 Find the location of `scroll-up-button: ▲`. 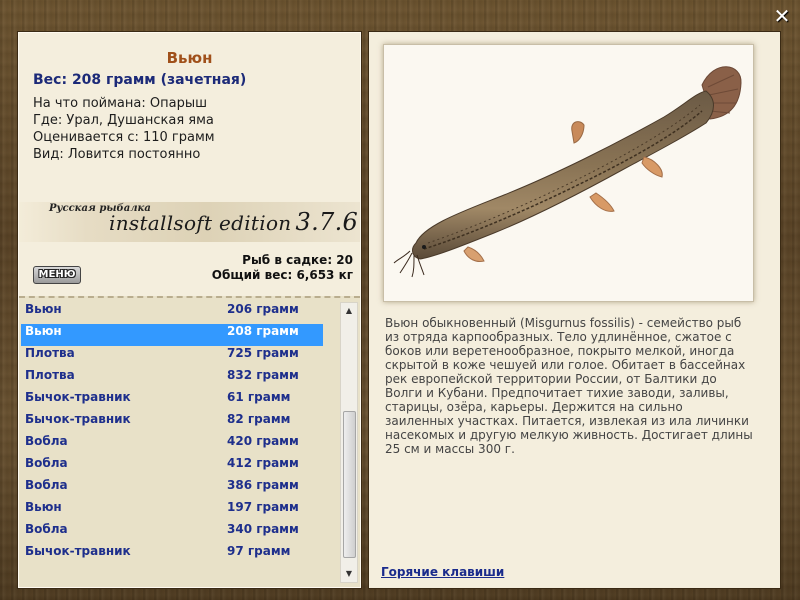

scroll-up-button: ▲ is located at coordinates (349, 311).